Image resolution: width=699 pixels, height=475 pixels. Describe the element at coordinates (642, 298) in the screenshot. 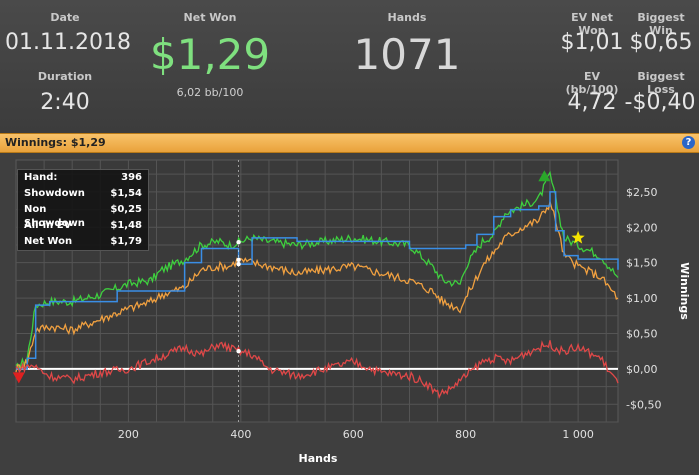

I see `y-tick-label: $1,00` at that location.